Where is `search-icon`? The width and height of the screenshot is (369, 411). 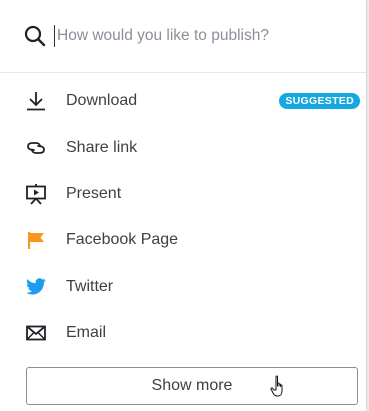 search-icon is located at coordinates (35, 36).